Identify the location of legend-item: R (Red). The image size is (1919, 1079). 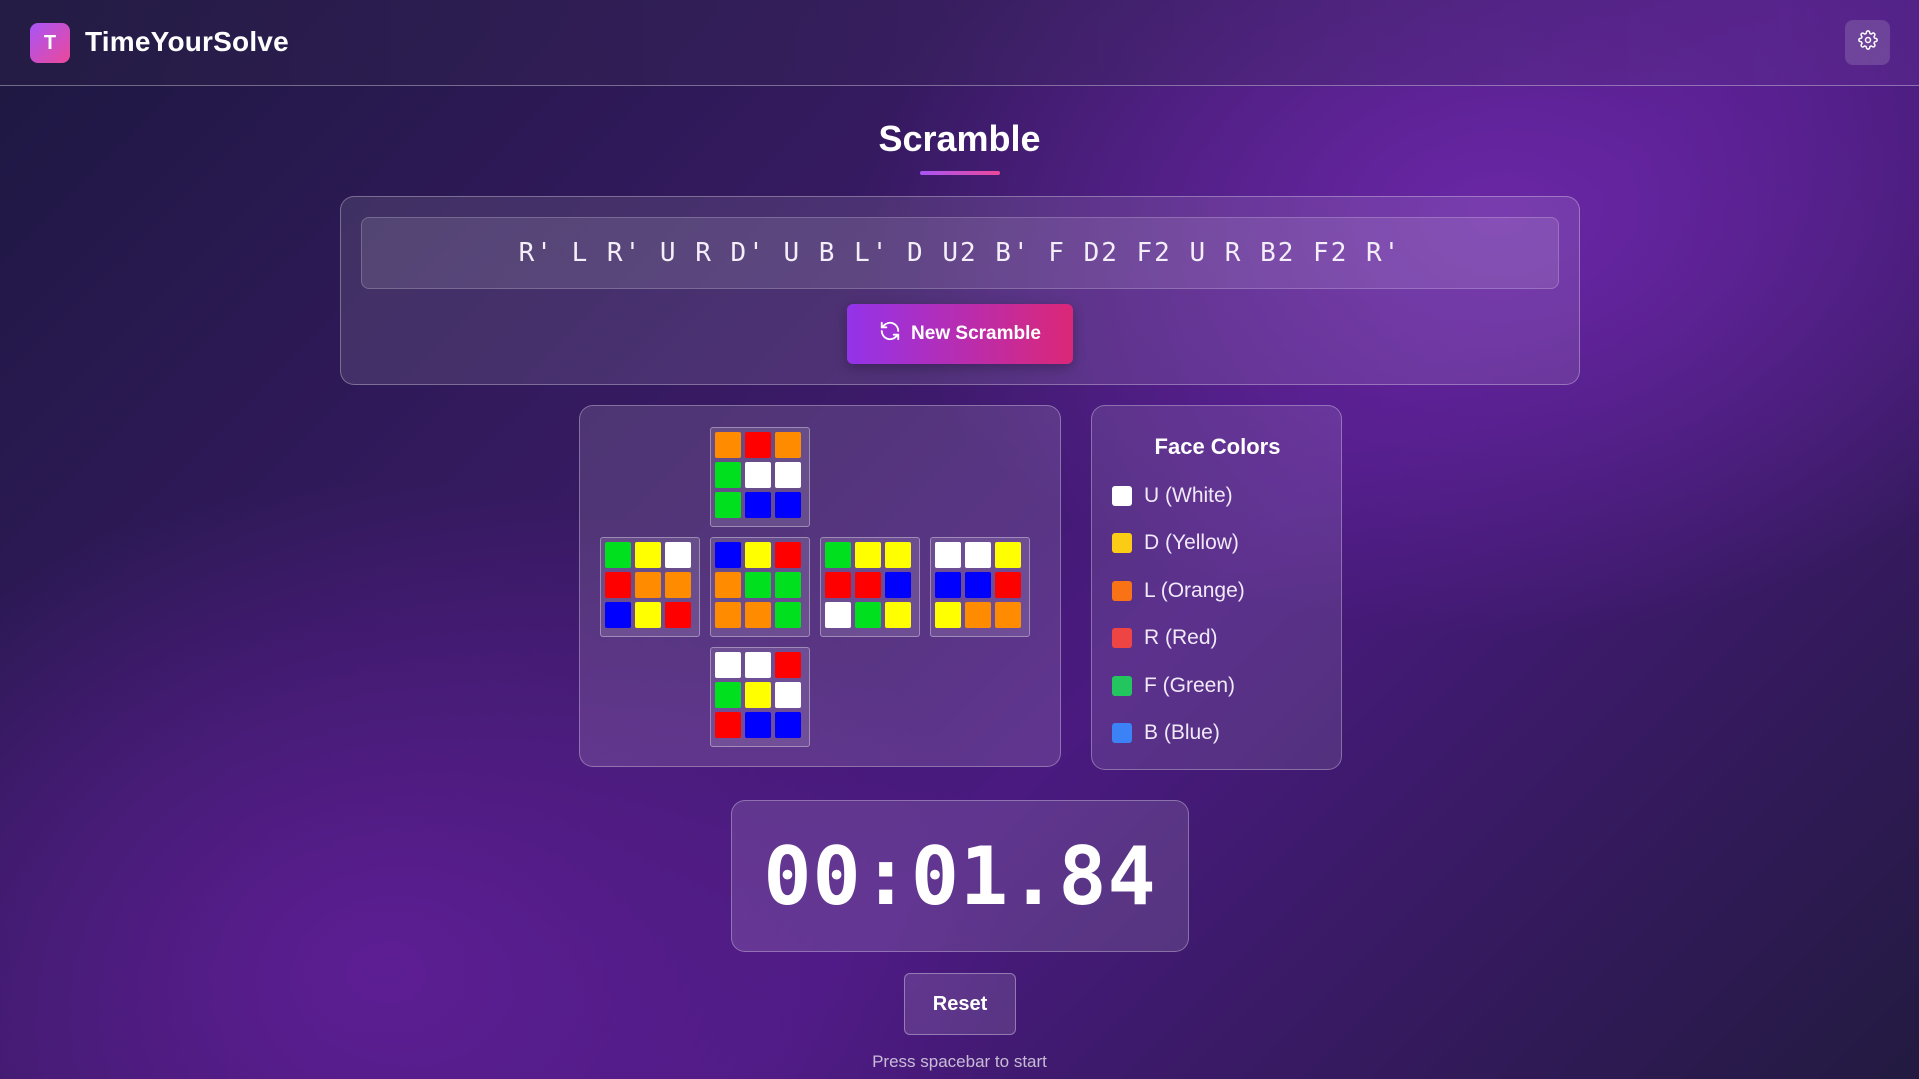
(1165, 638).